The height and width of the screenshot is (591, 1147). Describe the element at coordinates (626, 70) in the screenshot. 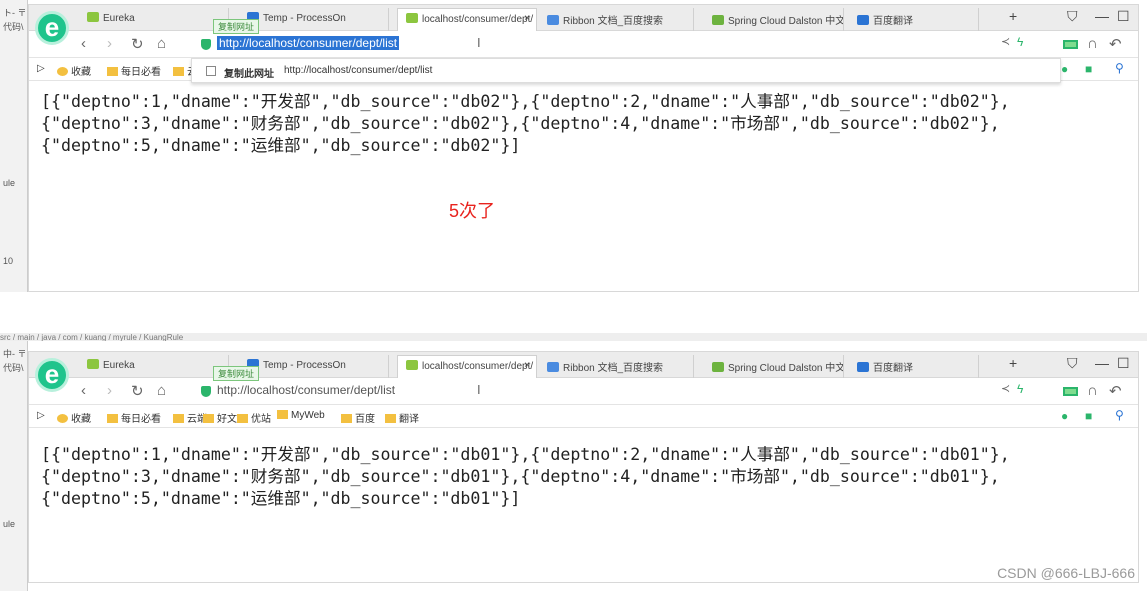

I see `url-suggestion-dropdown: 复制此网址 http://localhost/consumer/dept/list` at that location.